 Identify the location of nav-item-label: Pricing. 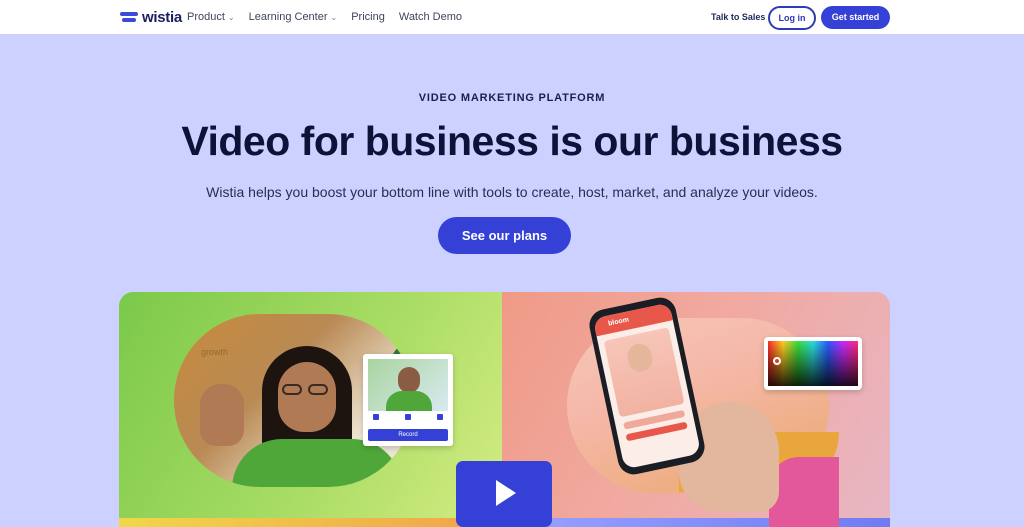
(368, 17).